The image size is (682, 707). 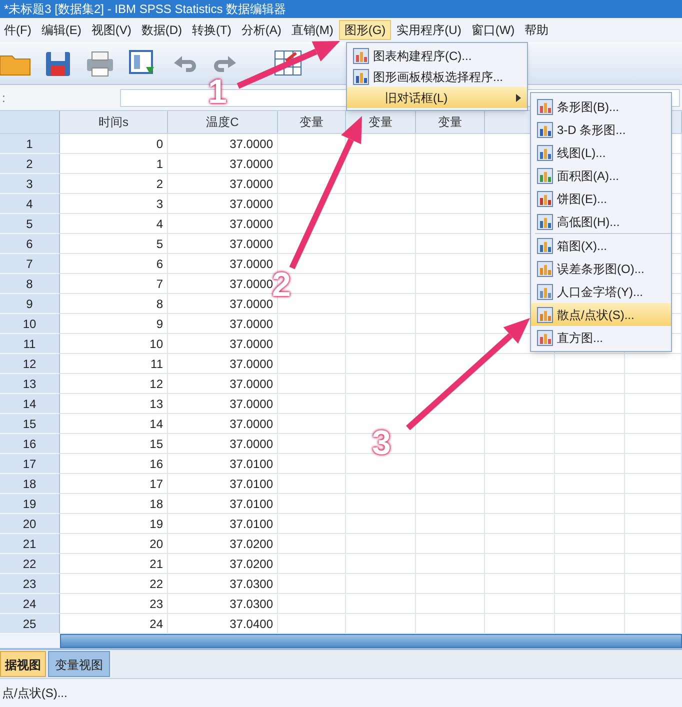 What do you see at coordinates (114, 122) in the screenshot?
I see `column-header: 时间s` at bounding box center [114, 122].